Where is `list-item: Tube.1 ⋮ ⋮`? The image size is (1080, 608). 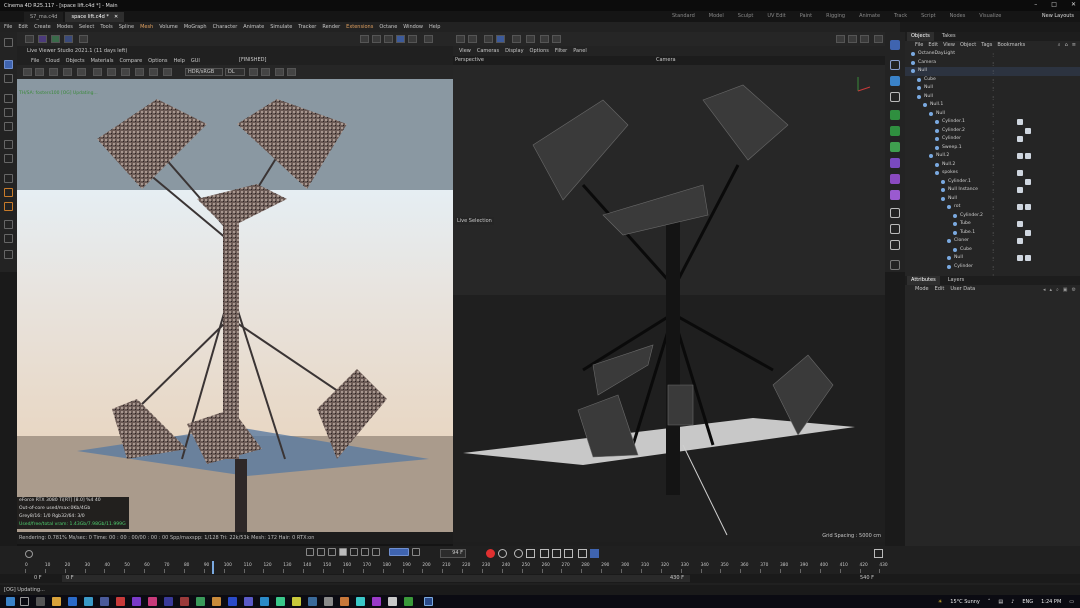 list-item: Tube.1 ⋮ ⋮ is located at coordinates (992, 236).